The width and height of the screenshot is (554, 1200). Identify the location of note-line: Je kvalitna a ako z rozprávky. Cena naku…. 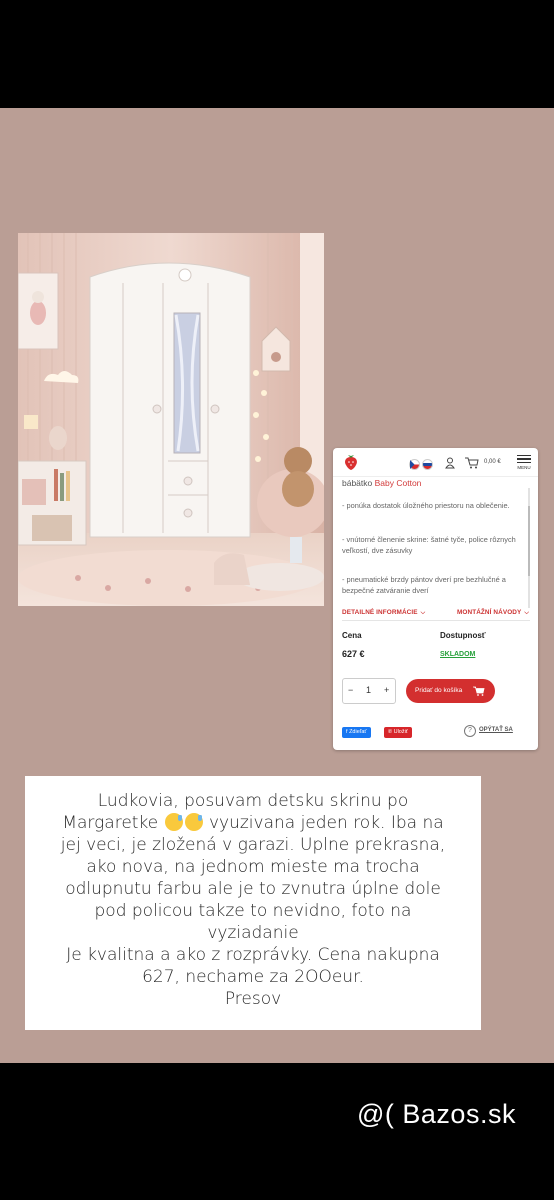
(253, 955).